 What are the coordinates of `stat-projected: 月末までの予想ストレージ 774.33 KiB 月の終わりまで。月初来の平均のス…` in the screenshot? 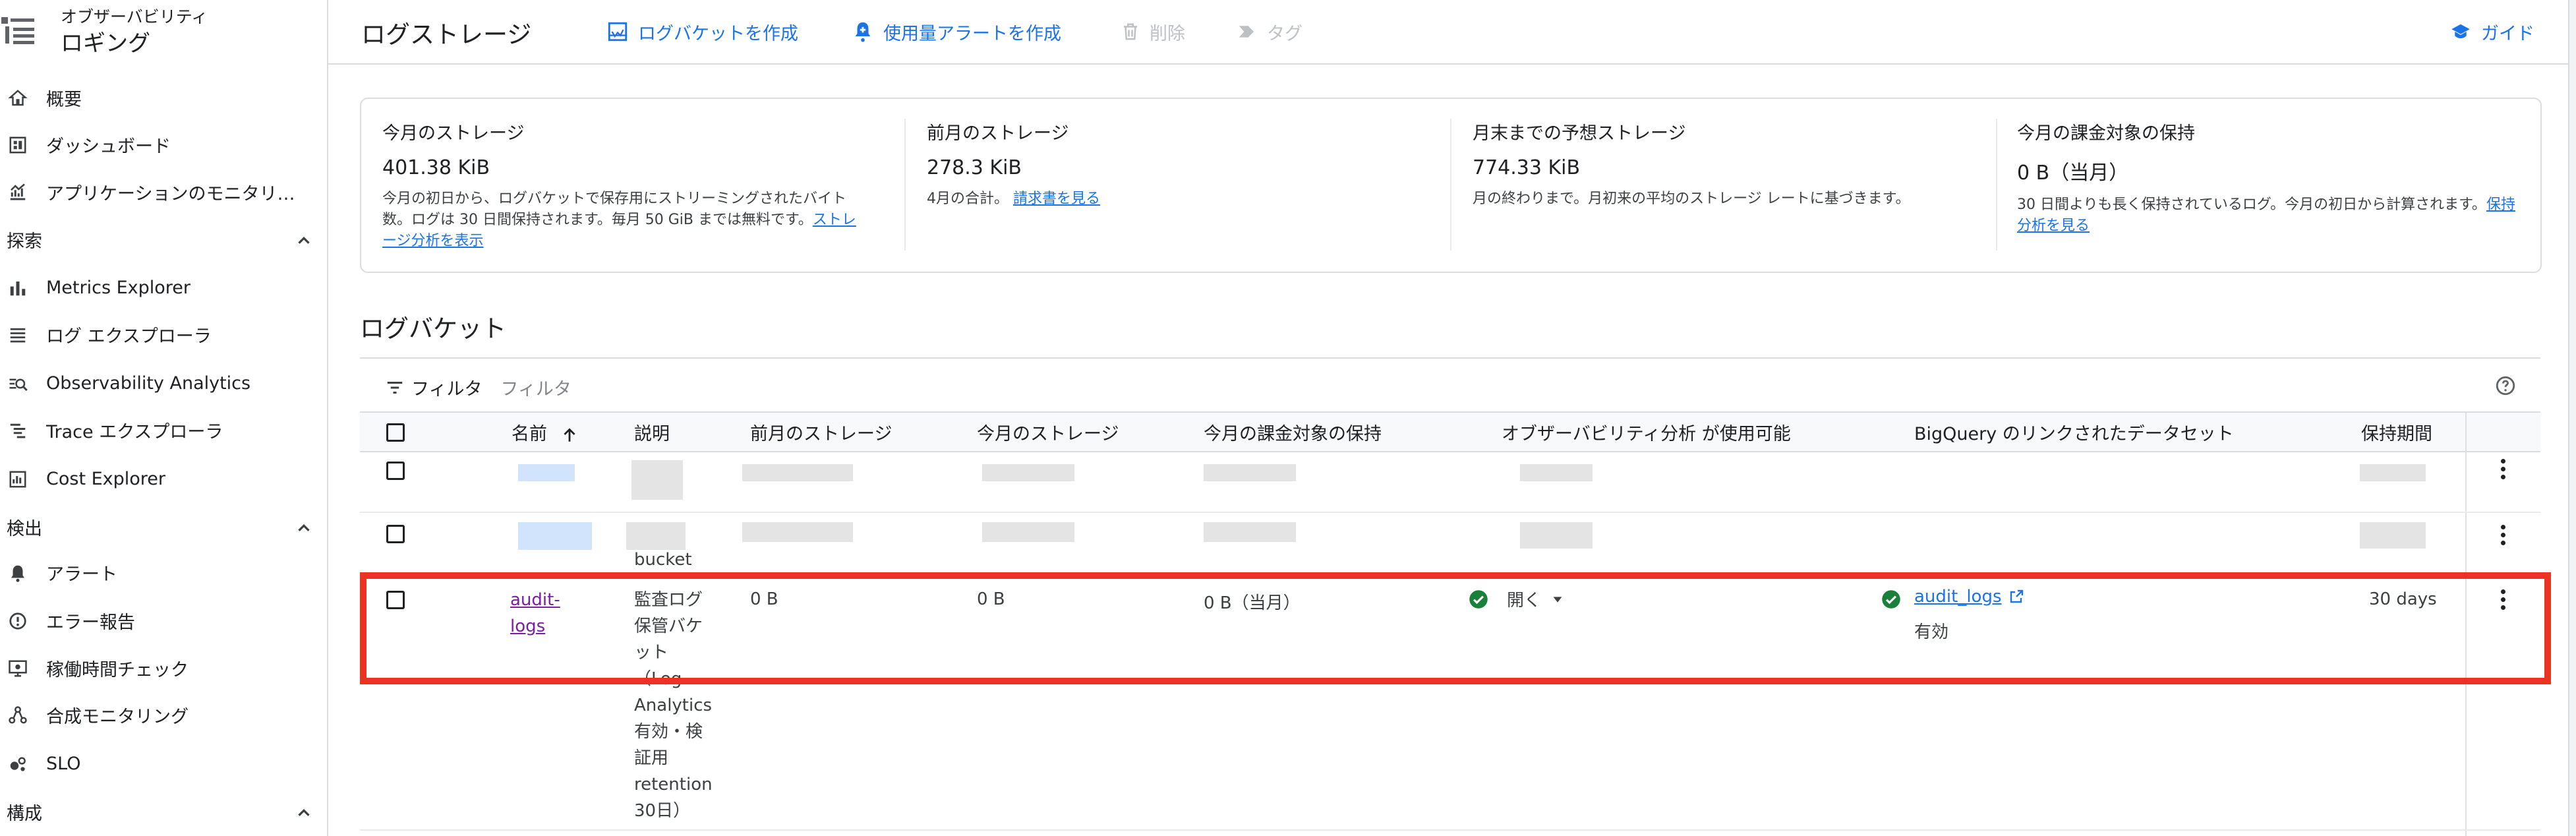 It's located at (1733, 164).